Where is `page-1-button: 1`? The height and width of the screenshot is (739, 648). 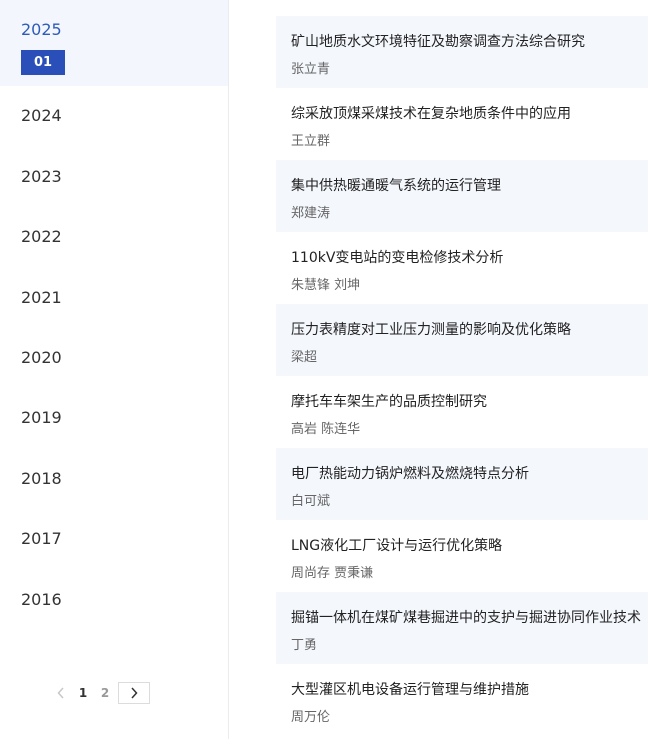 page-1-button: 1 is located at coordinates (83, 693).